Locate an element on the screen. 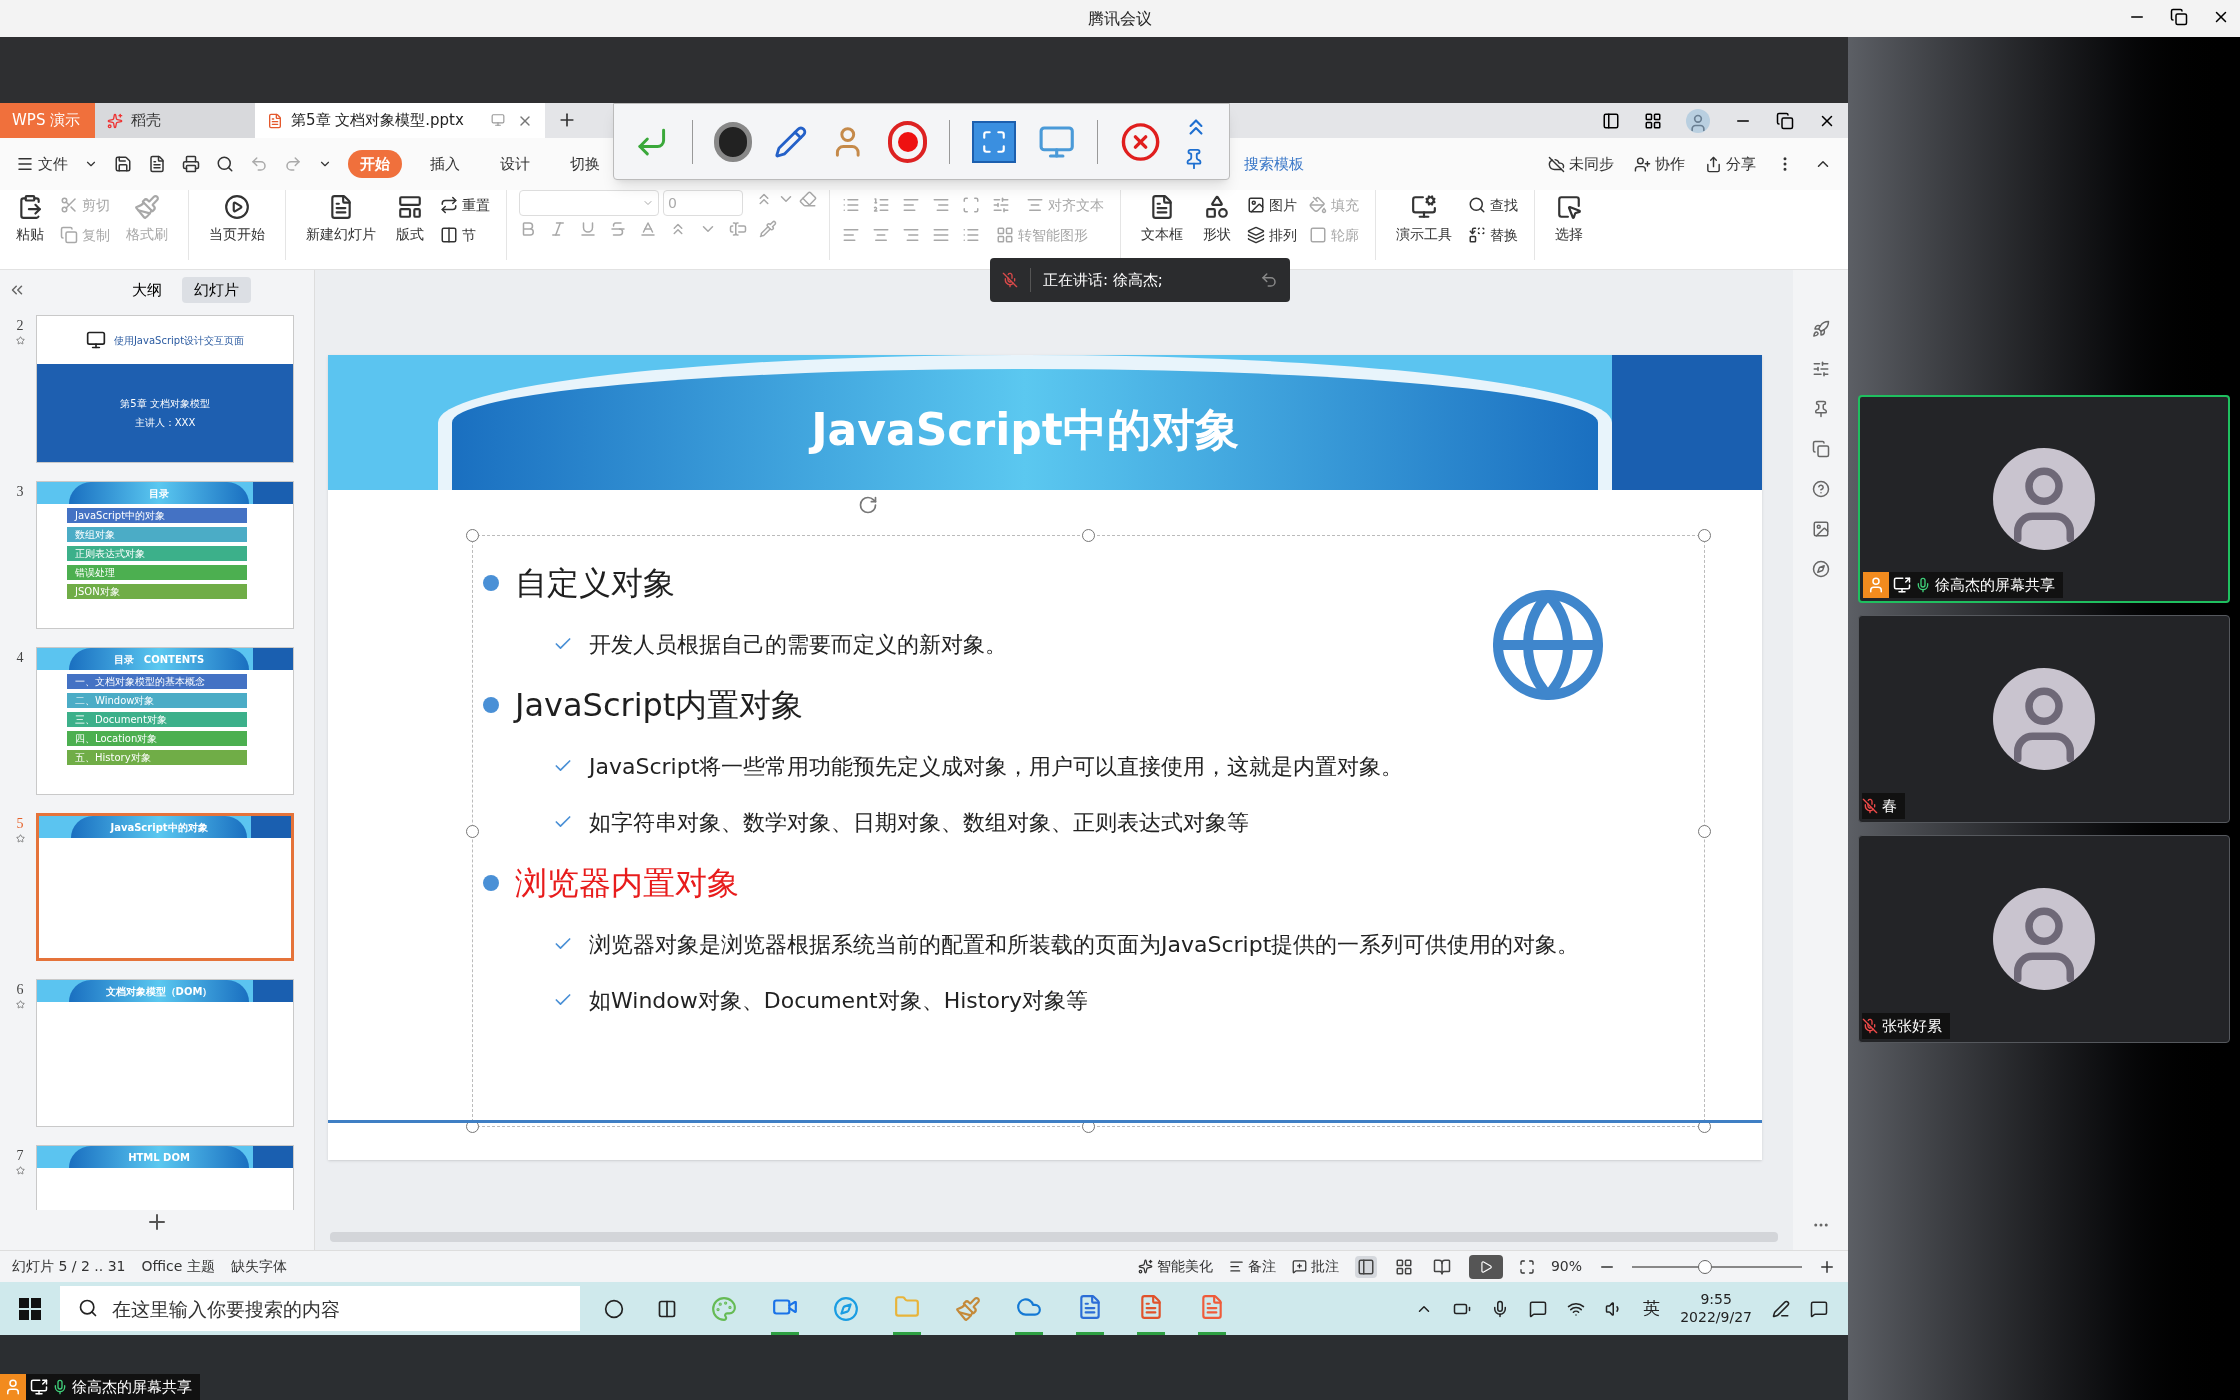  expand-icon is located at coordinates (993, 141).